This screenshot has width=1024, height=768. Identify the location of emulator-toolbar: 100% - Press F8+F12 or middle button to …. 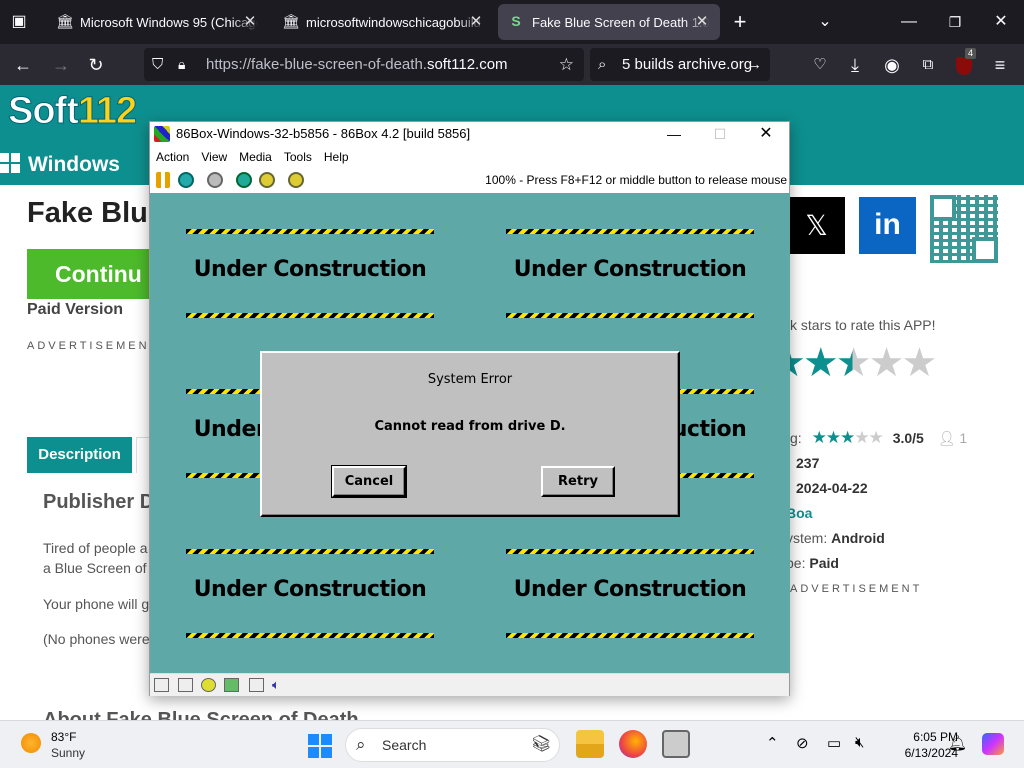
(469, 180).